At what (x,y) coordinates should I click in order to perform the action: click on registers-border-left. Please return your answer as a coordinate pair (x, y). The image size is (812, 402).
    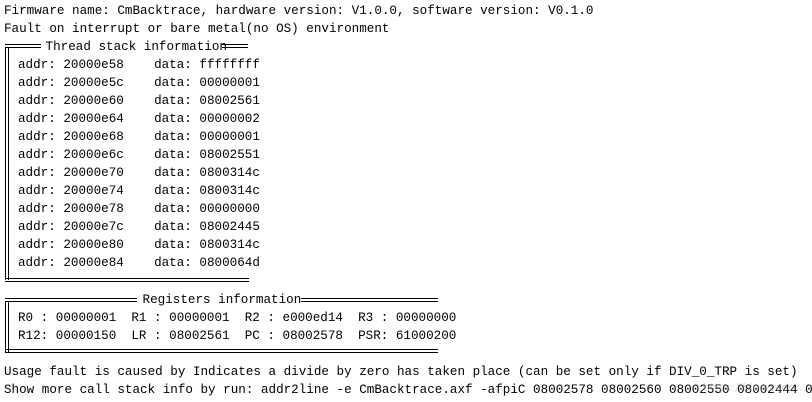
    Looking at the image, I should click on (5, 327).